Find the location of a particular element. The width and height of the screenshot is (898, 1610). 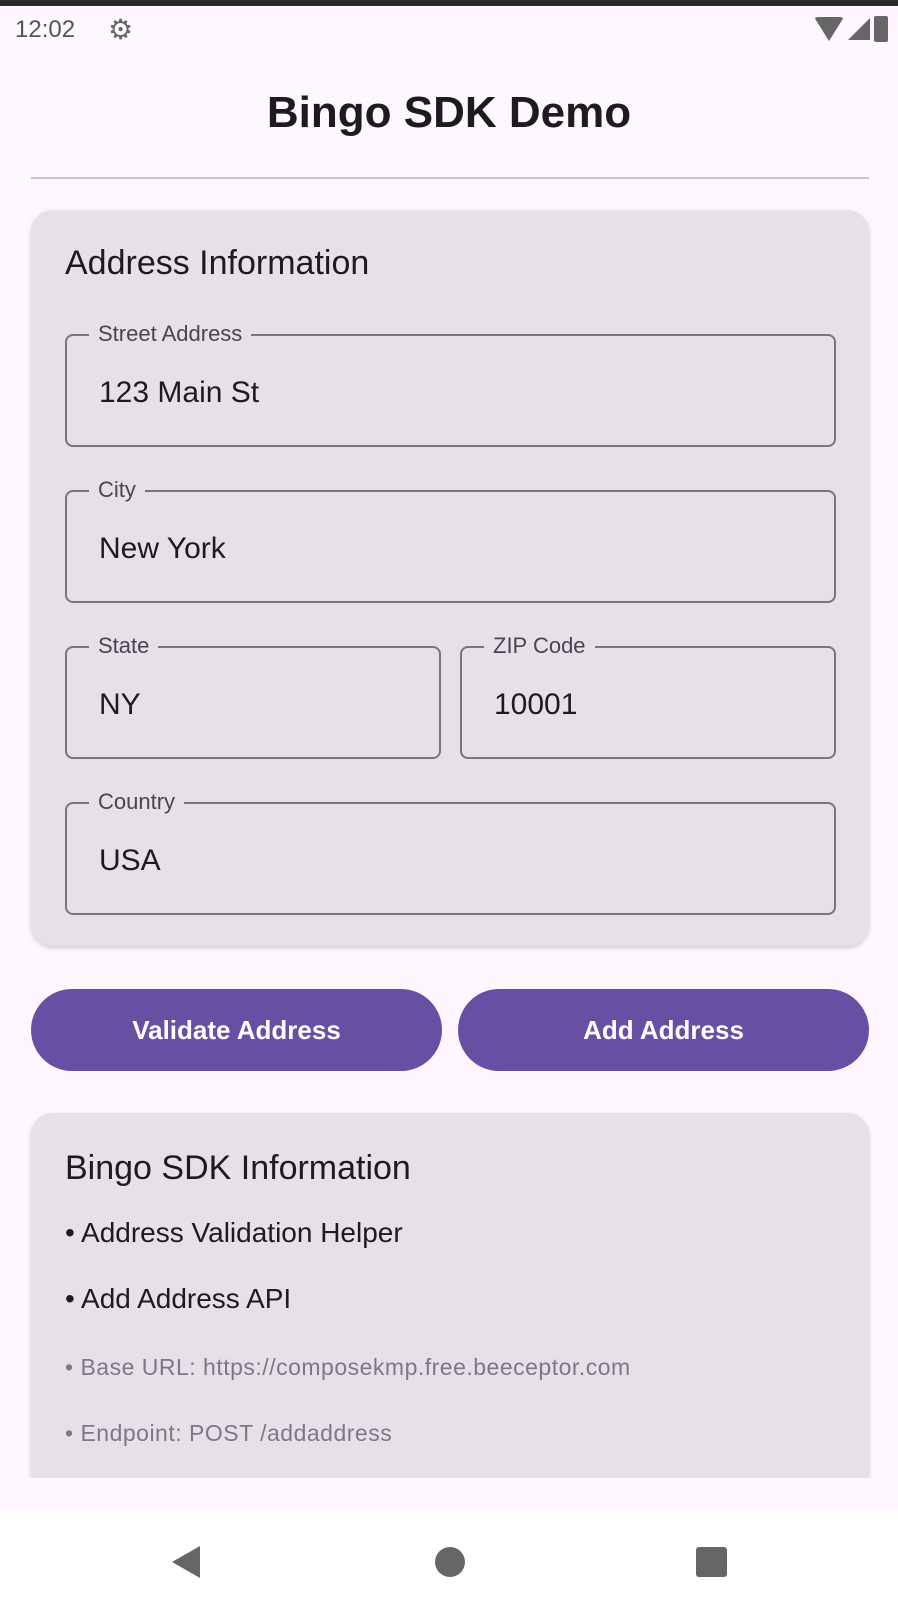

field-value: NY is located at coordinates (120, 704).